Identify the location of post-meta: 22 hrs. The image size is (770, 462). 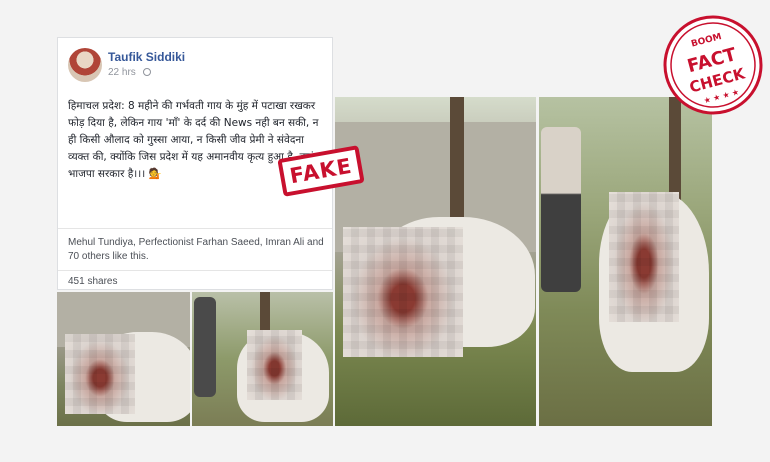
(129, 72).